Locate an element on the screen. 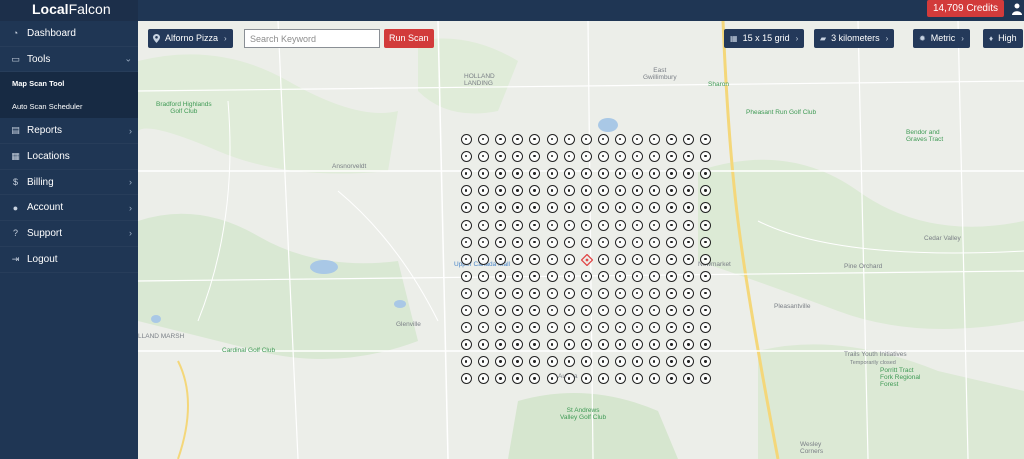 The image size is (1024, 459). distance-selector: ▰ 3 kilometers › is located at coordinates (854, 38).